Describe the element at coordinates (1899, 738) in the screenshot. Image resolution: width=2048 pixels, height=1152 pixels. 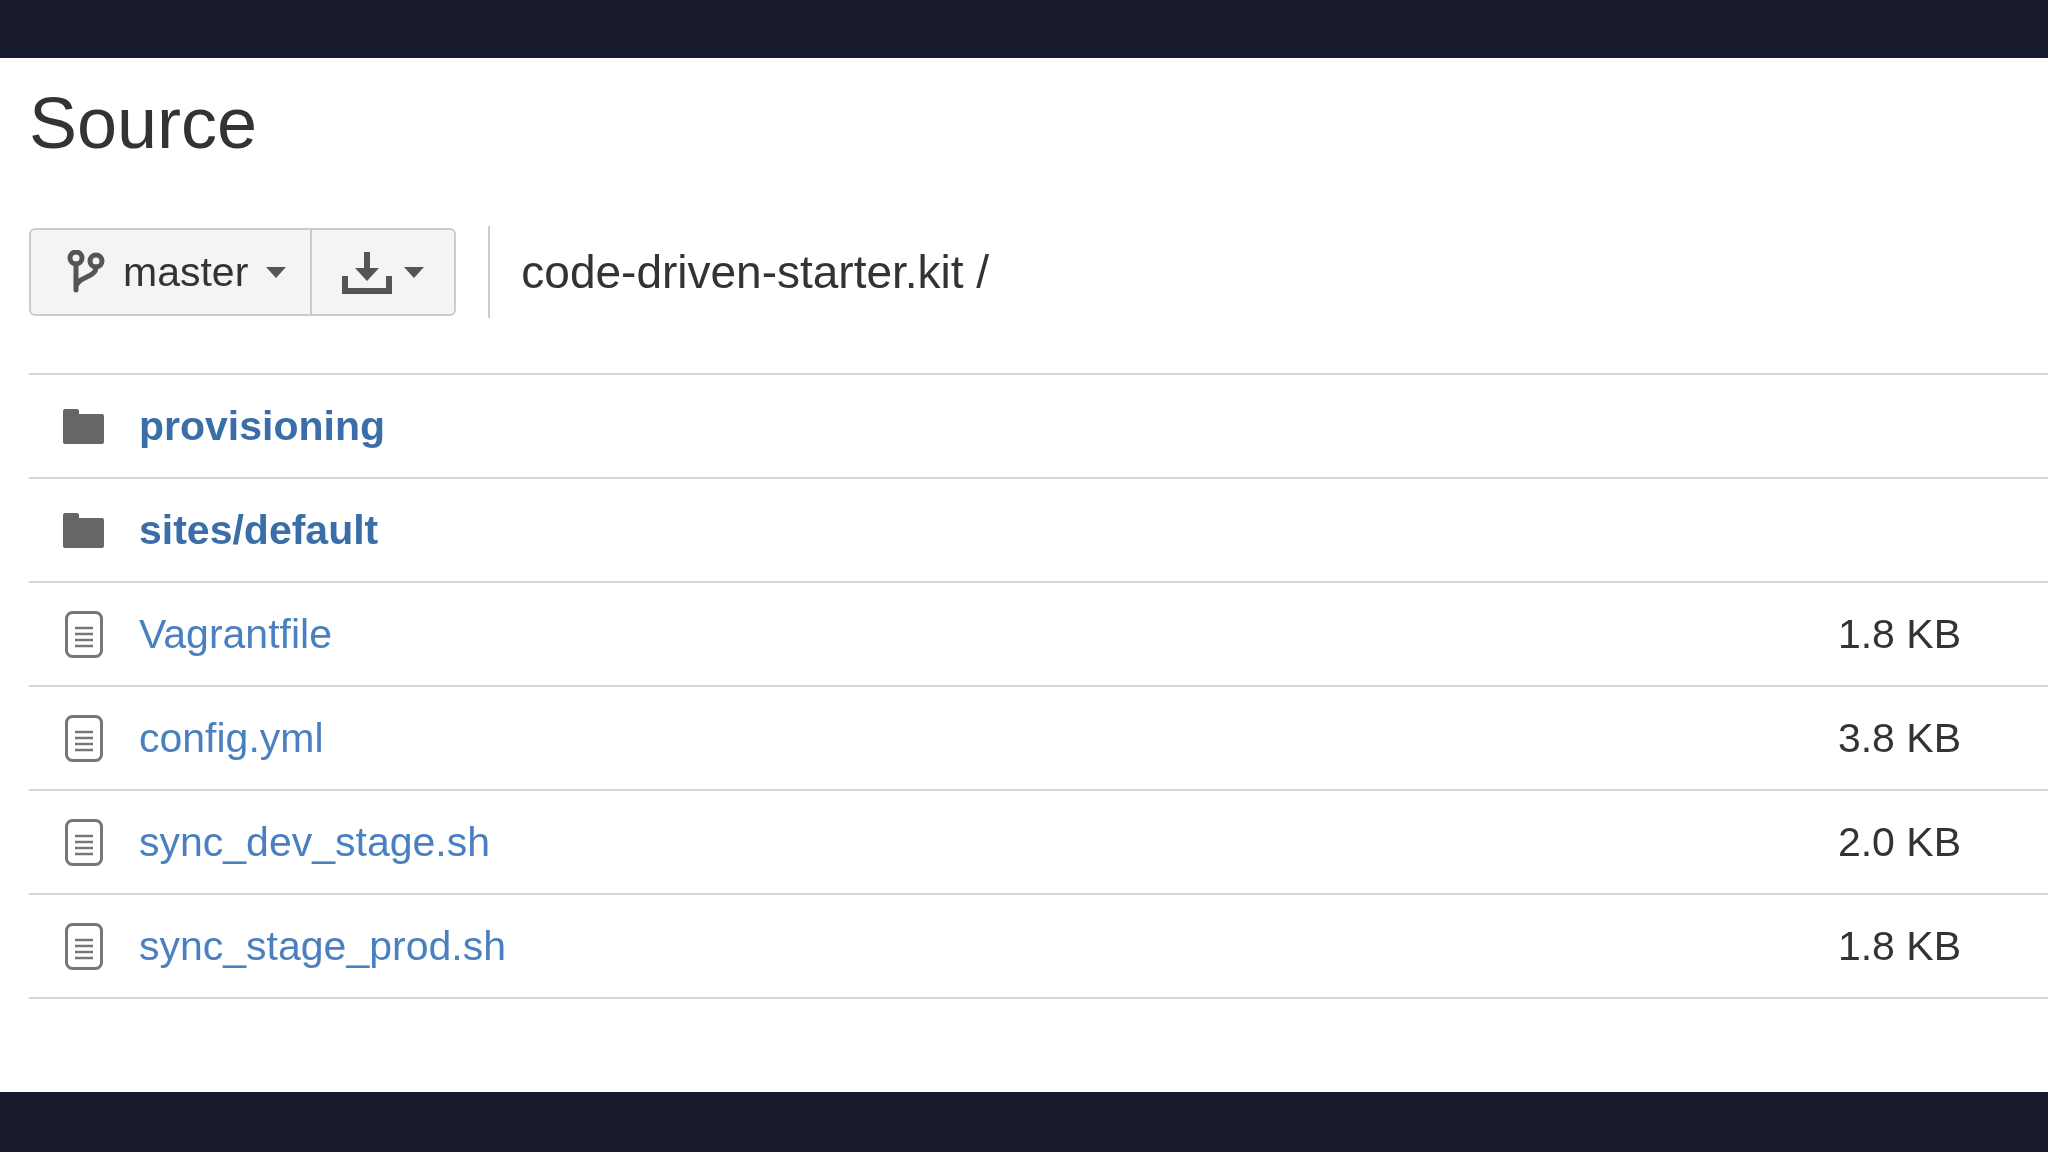
I see `file-size: 3.8 KB` at that location.